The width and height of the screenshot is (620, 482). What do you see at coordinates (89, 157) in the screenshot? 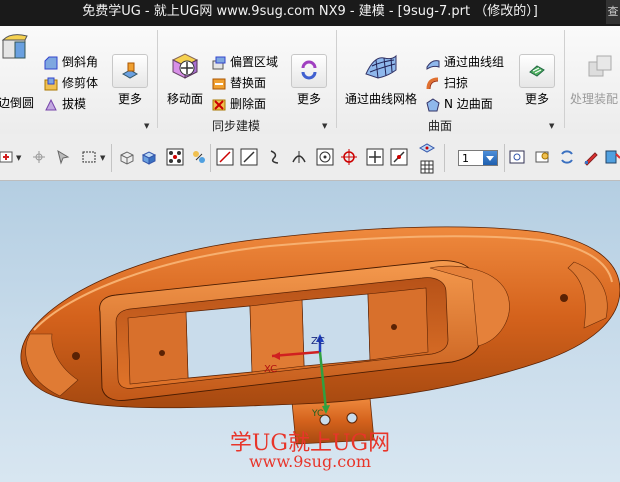
I see `rectangle-select-icon` at bounding box center [89, 157].